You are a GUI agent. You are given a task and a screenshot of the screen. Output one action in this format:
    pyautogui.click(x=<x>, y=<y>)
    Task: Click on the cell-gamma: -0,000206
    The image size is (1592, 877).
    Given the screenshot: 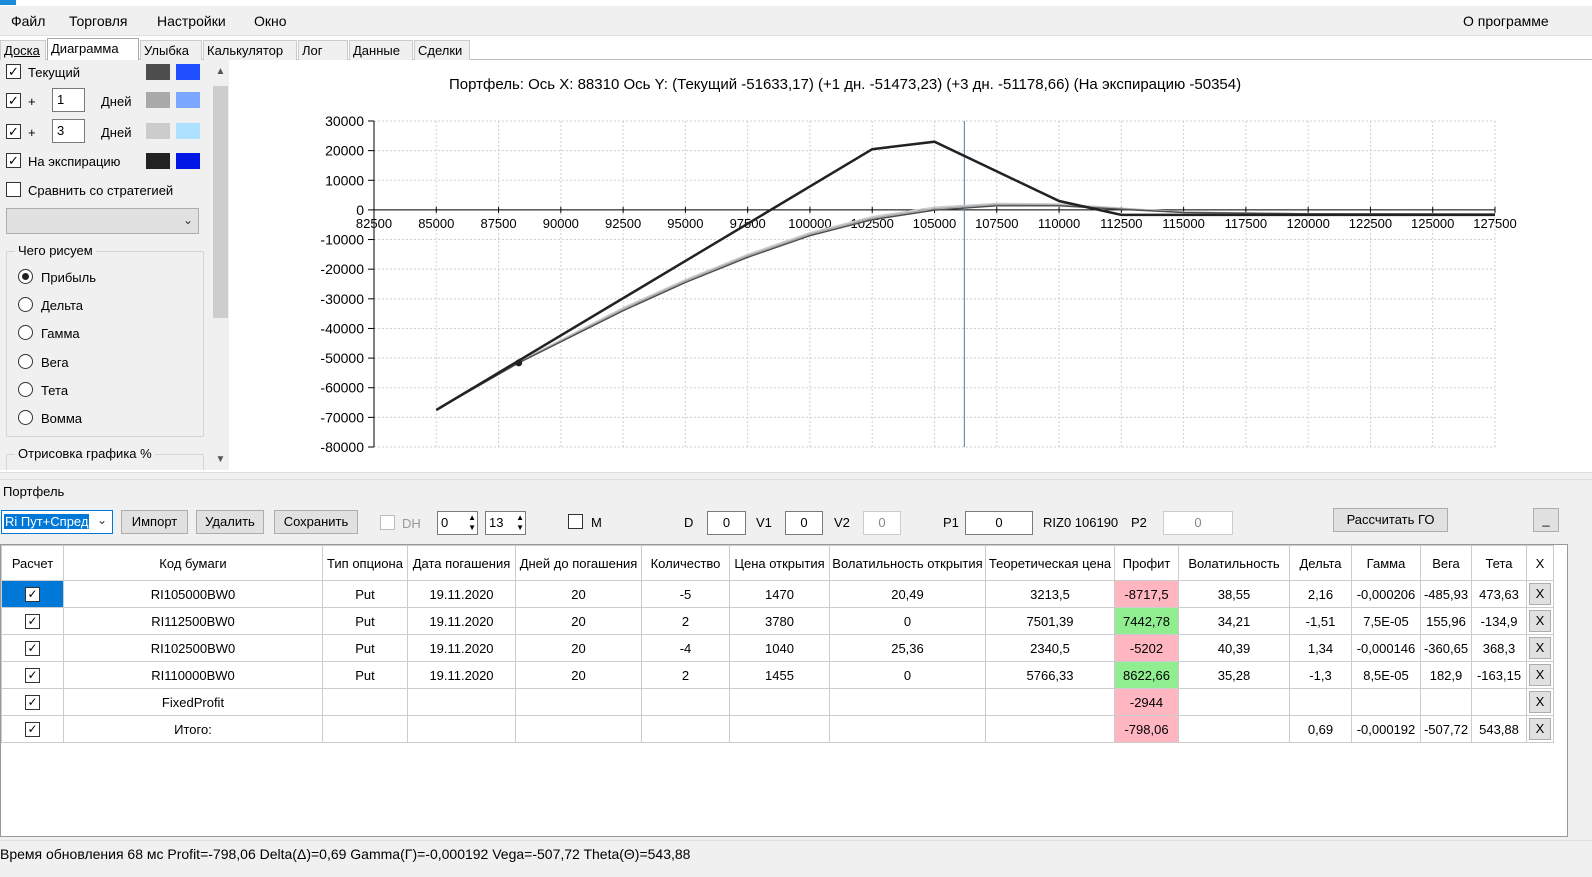 What is the action you would take?
    pyautogui.click(x=1386, y=594)
    